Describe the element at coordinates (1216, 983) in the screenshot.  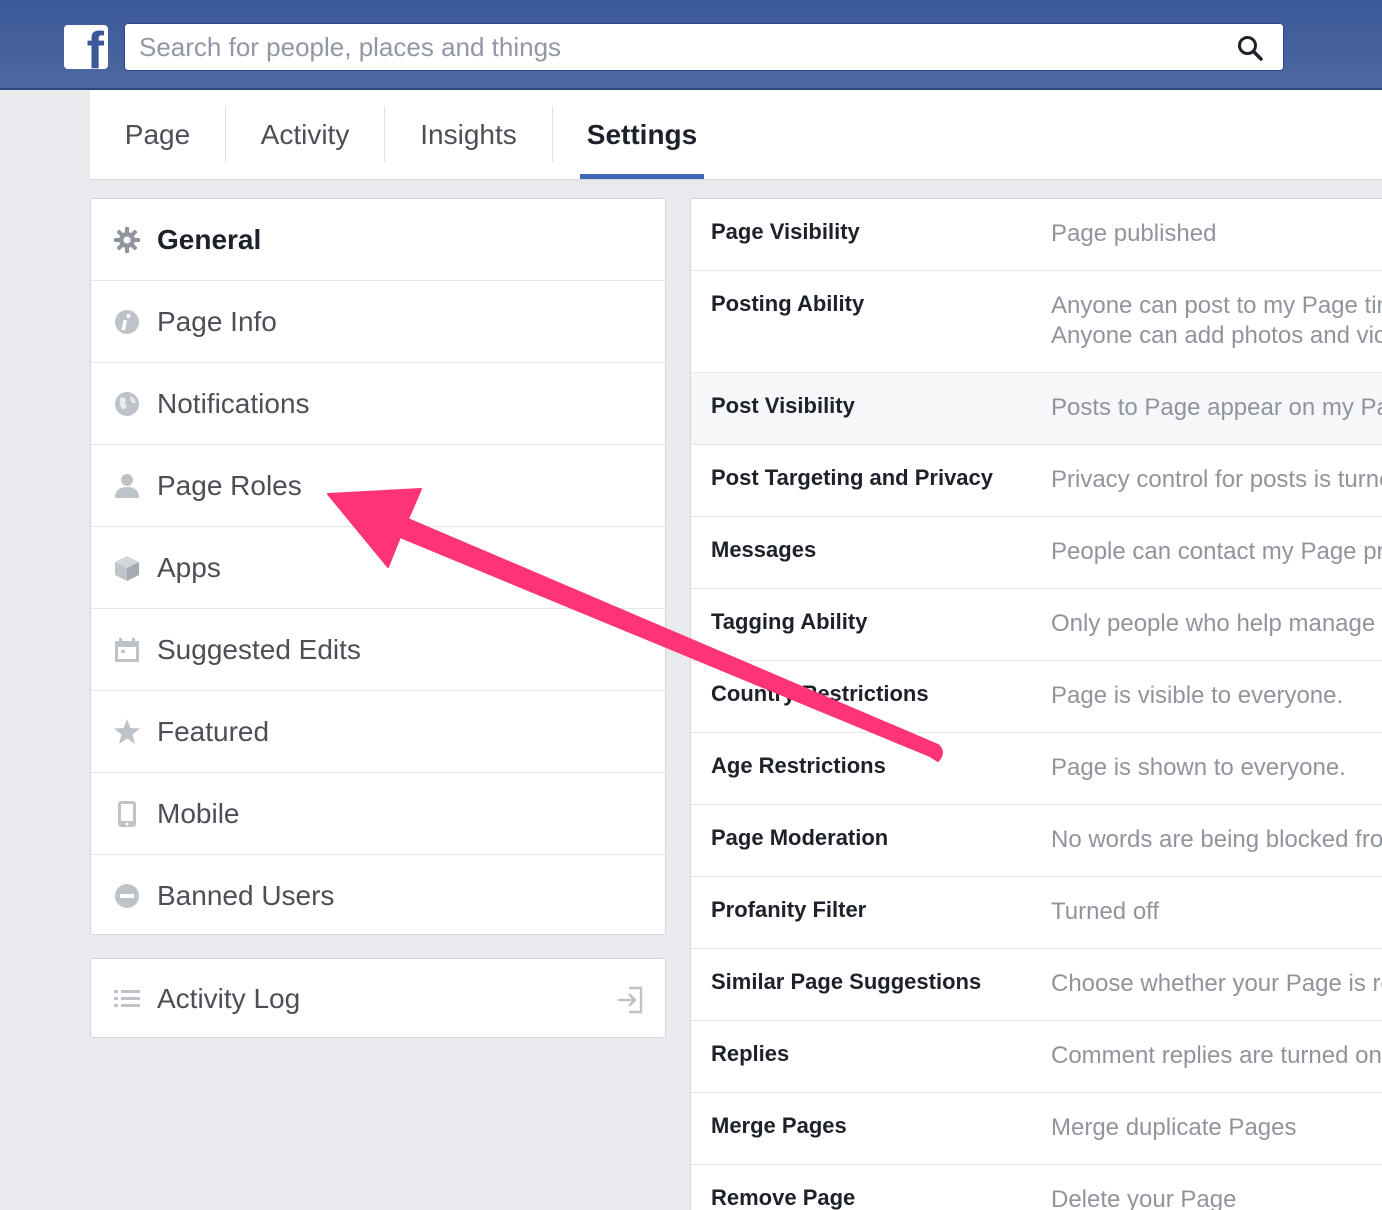
I see `setting-value: Choose whether your Page is re` at that location.